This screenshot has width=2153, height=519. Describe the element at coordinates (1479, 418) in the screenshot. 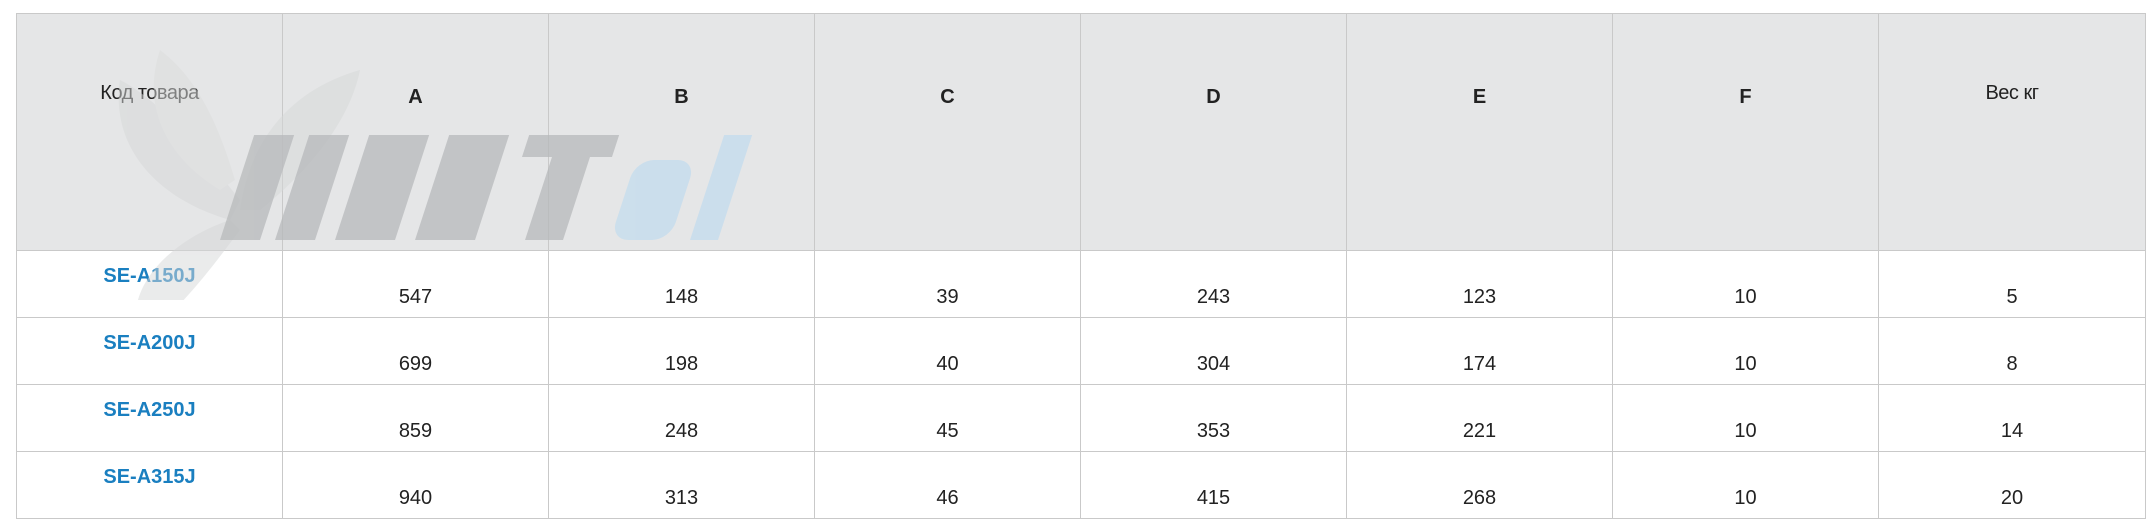

I see `cell-e: 221` at that location.